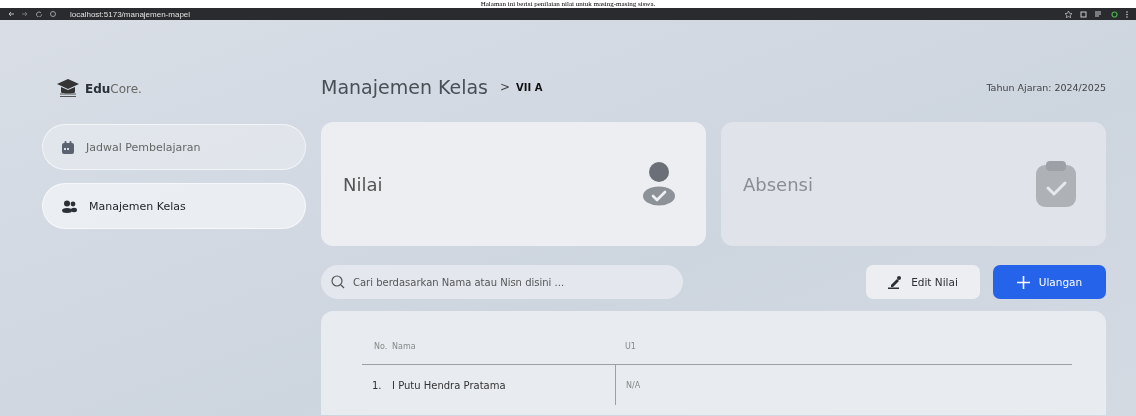 Image resolution: width=1136 pixels, height=416 pixels. What do you see at coordinates (843, 385) in the screenshot?
I see `table-cell: N/A` at bounding box center [843, 385].